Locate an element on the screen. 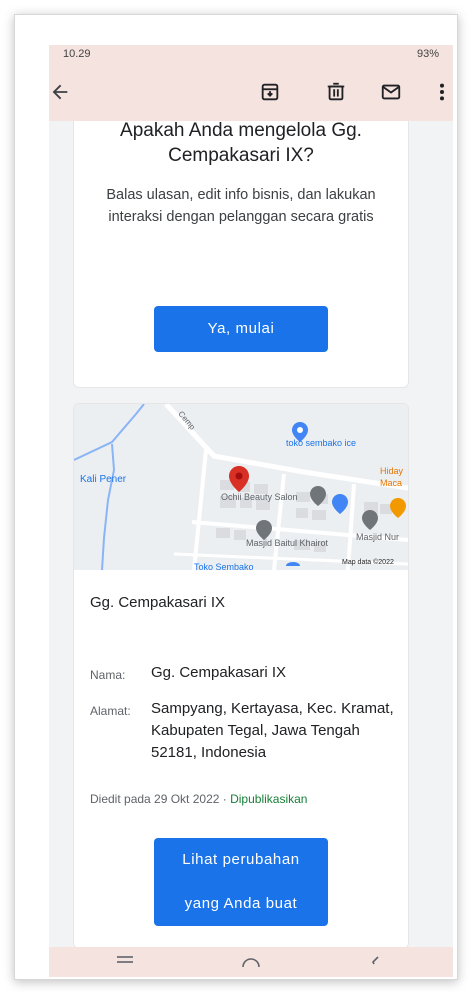  map-label-kali-pener: Kali Pener is located at coordinates (103, 479).